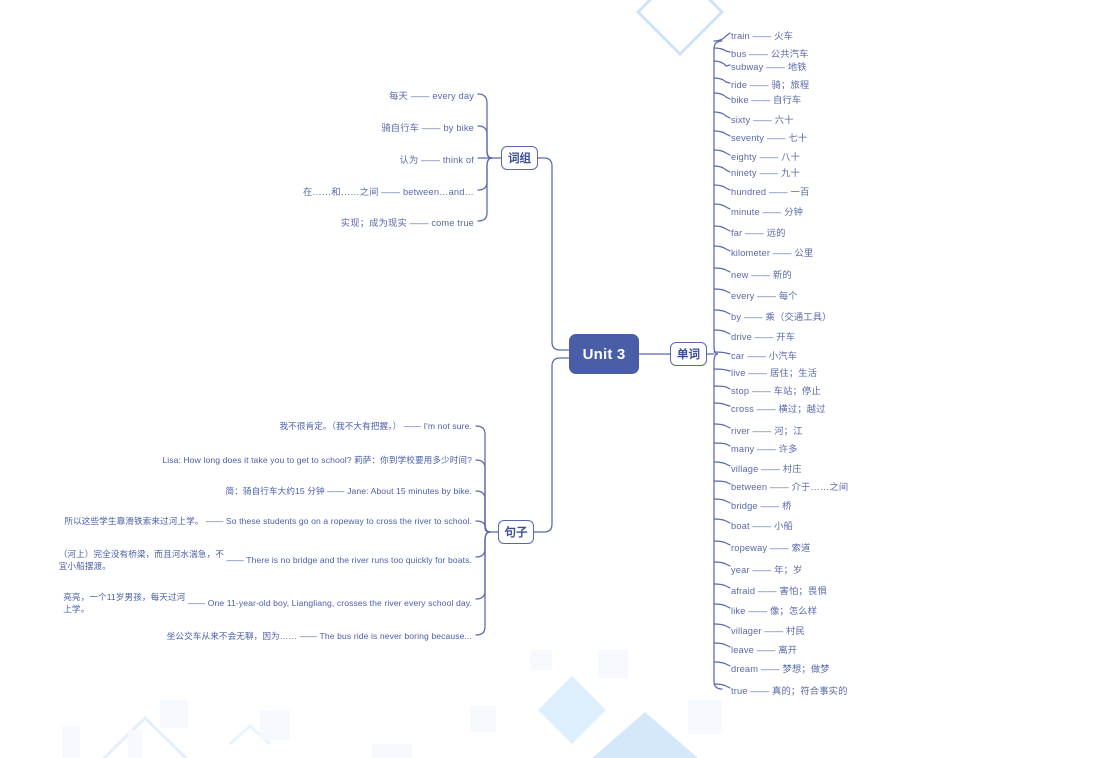 The width and height of the screenshot is (1107, 758). What do you see at coordinates (784, 120) in the screenshot?
I see `word-chinese: 六十` at bounding box center [784, 120].